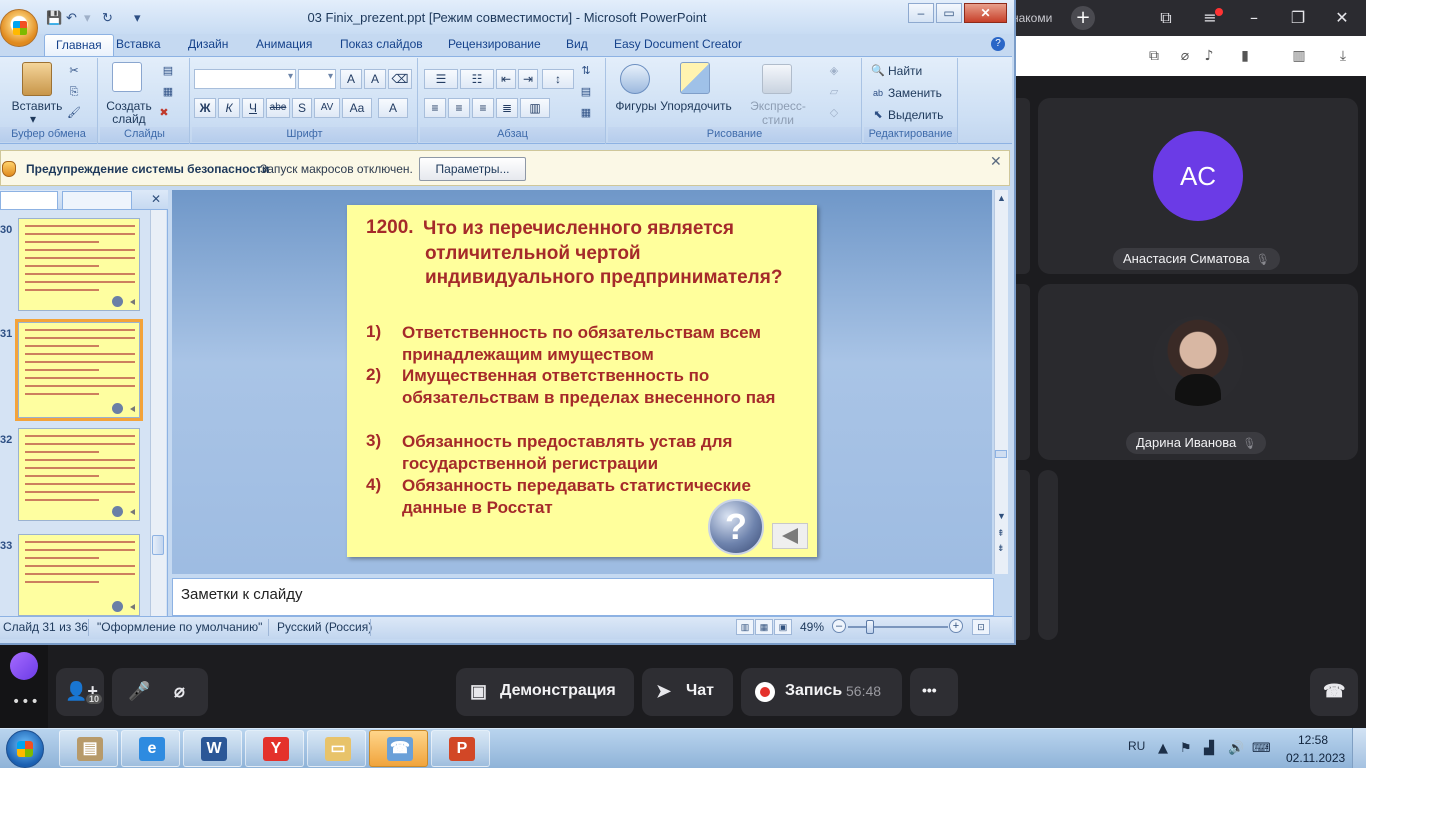 The height and width of the screenshot is (832, 1446). Describe the element at coordinates (1166, 18) in the screenshot. I see `collections-icon: ⧉` at that location.